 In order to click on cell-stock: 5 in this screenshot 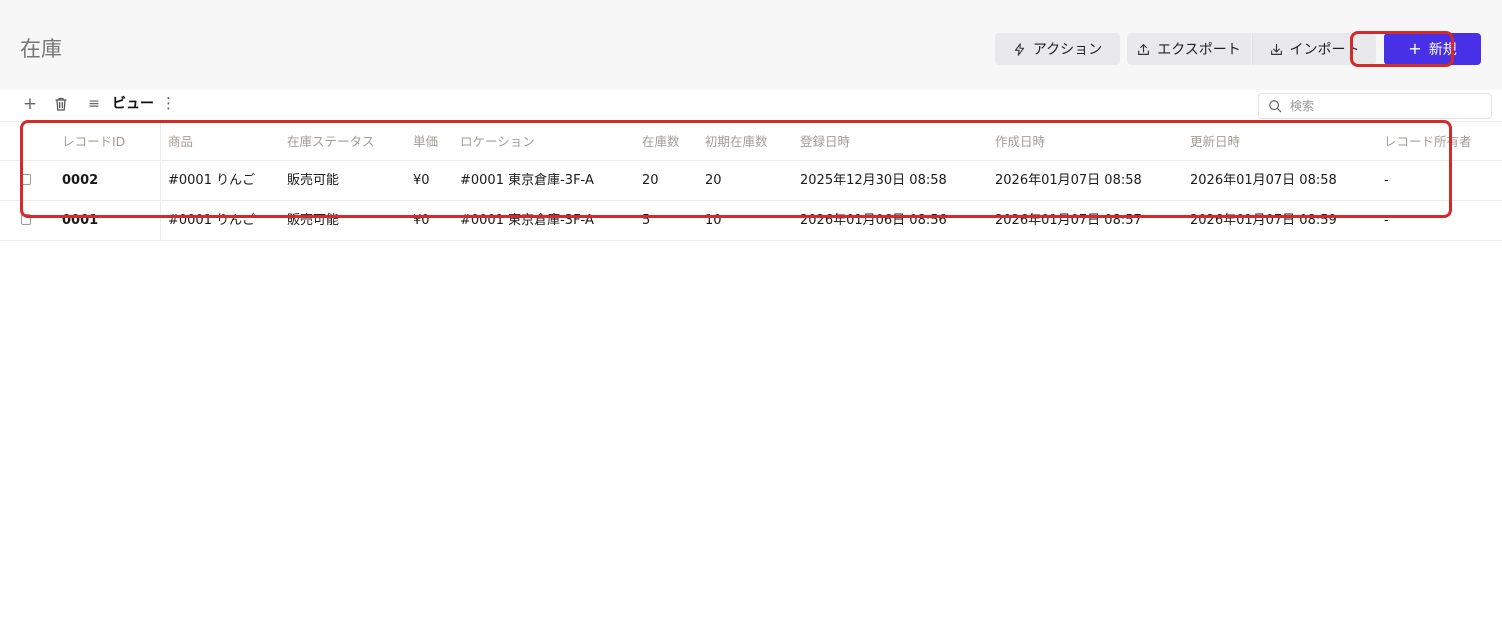, I will do `click(646, 220)`.